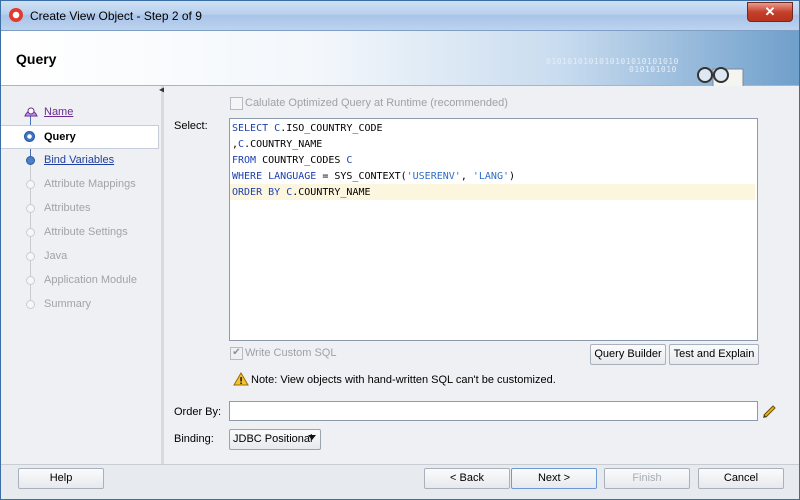 This screenshot has height=500, width=800. I want to click on order-by-label: Order By:, so click(198, 412).